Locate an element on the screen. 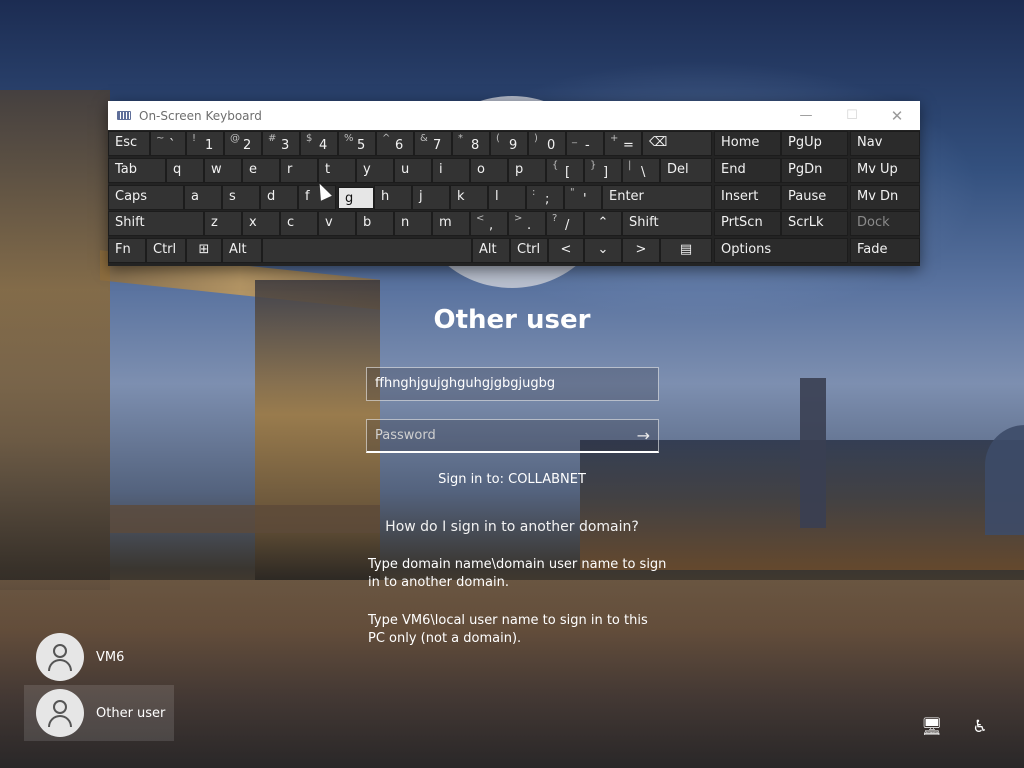 The image size is (1024, 768). key-left-arrow: < is located at coordinates (566, 250).